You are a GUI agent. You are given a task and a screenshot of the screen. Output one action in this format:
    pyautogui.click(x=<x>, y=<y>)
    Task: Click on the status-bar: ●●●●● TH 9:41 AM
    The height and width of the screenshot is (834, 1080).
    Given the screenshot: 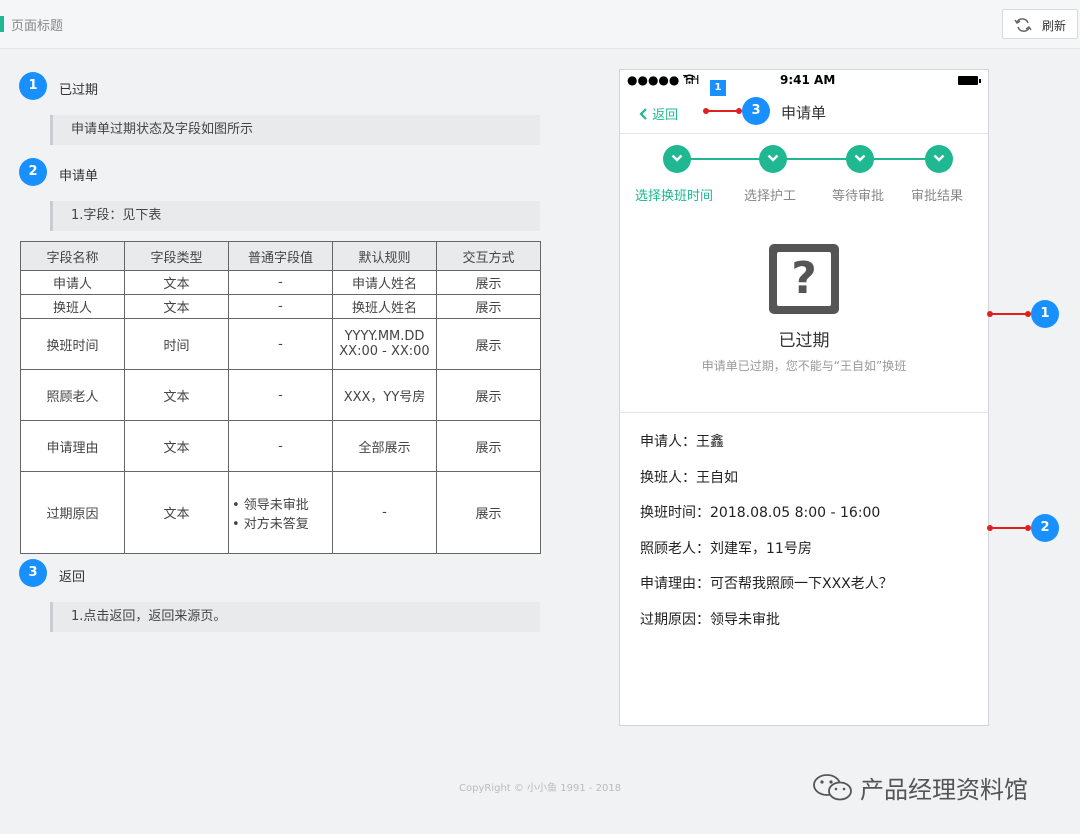 What is the action you would take?
    pyautogui.click(x=804, y=80)
    